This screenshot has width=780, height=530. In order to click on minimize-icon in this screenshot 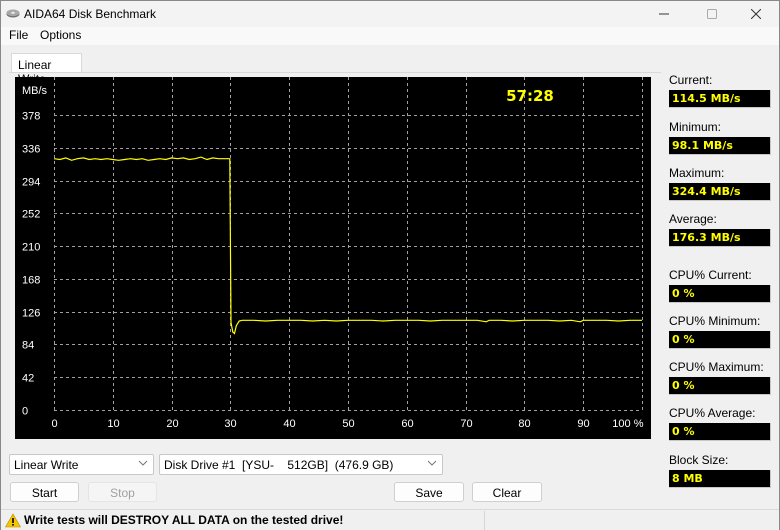, I will do `click(664, 14)`.